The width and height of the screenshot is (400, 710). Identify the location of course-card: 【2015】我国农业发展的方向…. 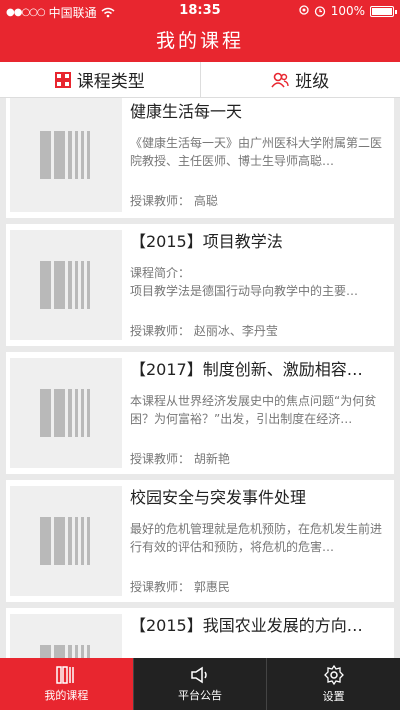
(200, 633).